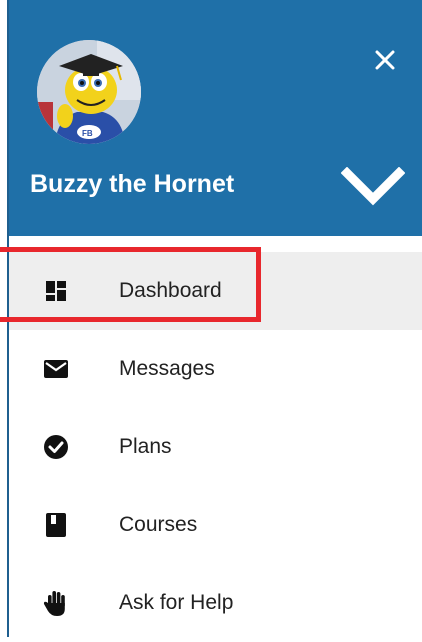  I want to click on dashboard-icon, so click(56, 291).